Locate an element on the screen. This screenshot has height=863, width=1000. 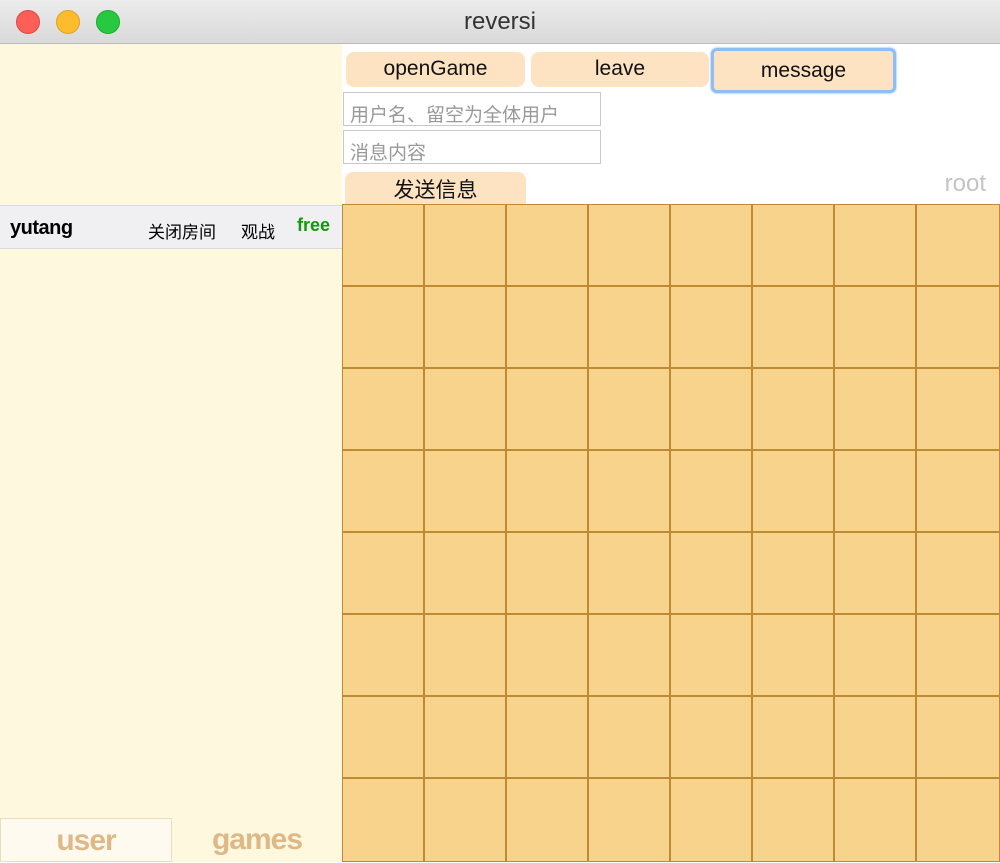
room-owner-name: yutang is located at coordinates (41, 228).